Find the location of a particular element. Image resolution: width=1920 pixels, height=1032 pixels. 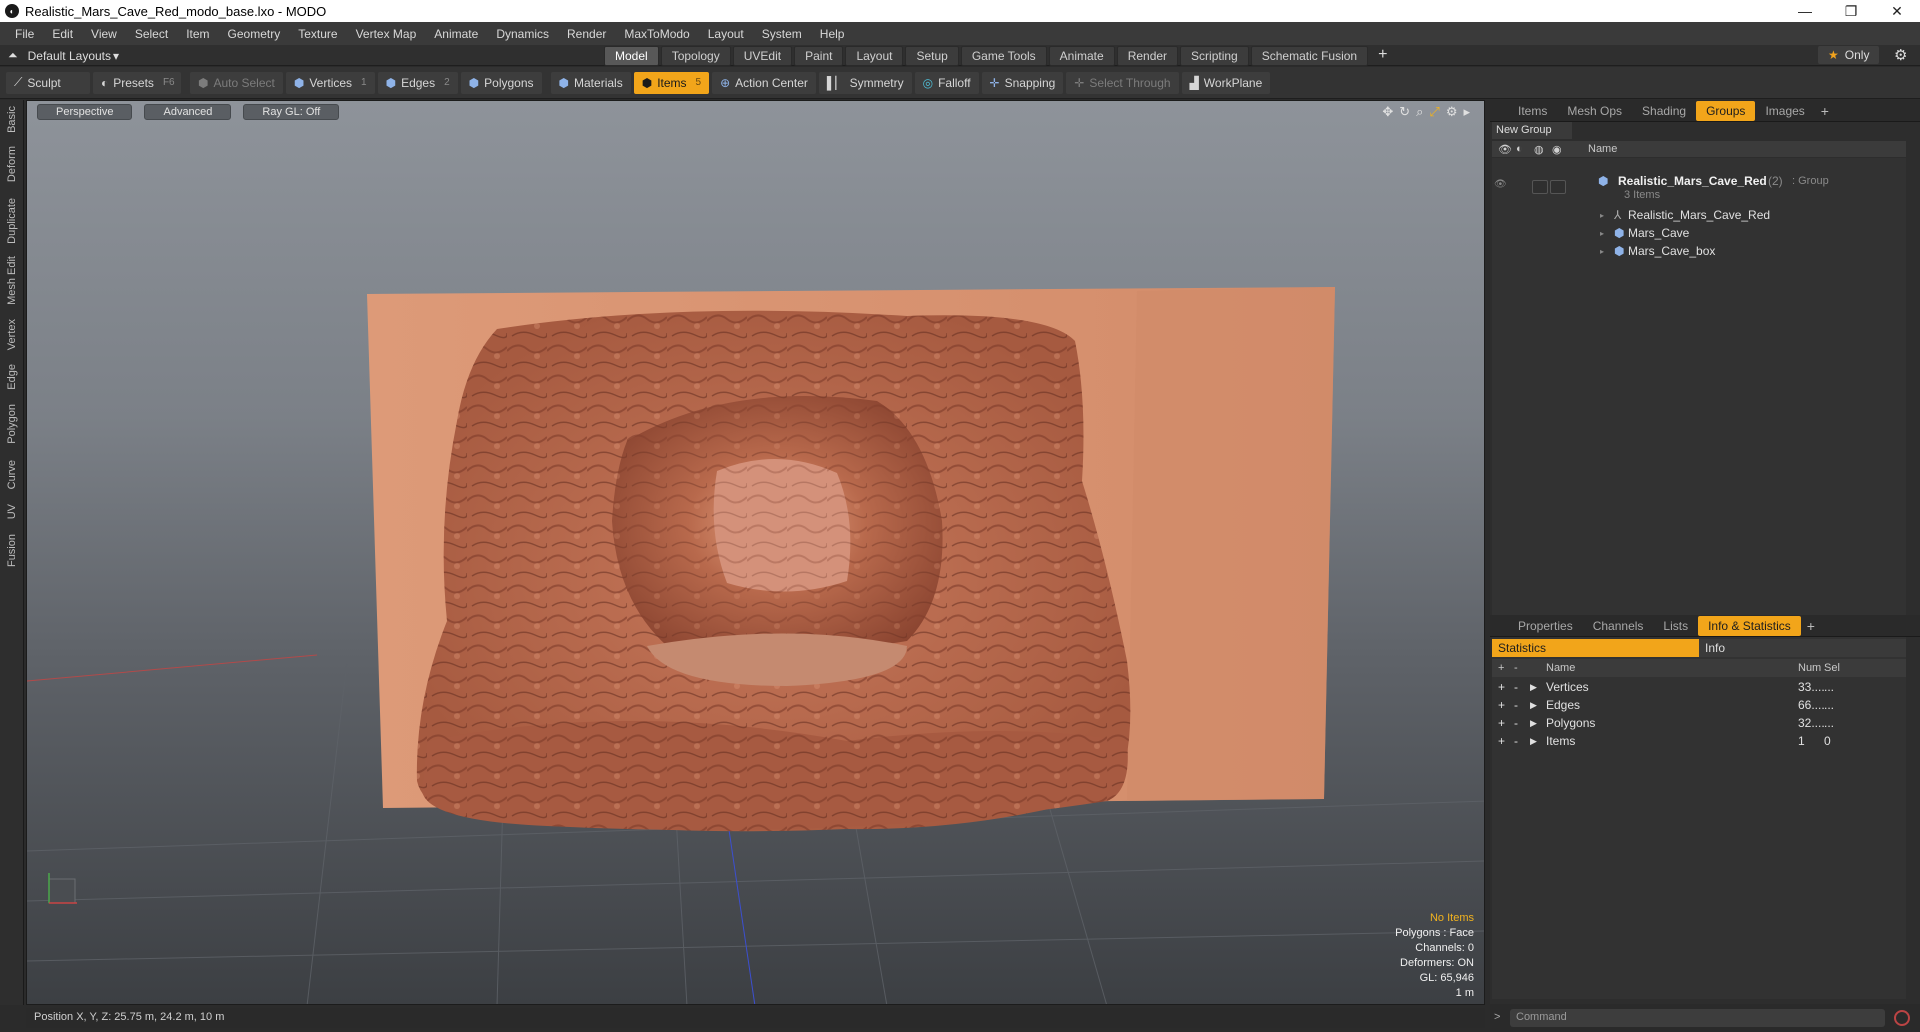

presets-button: ◐ Presets F6 is located at coordinates (137, 82).